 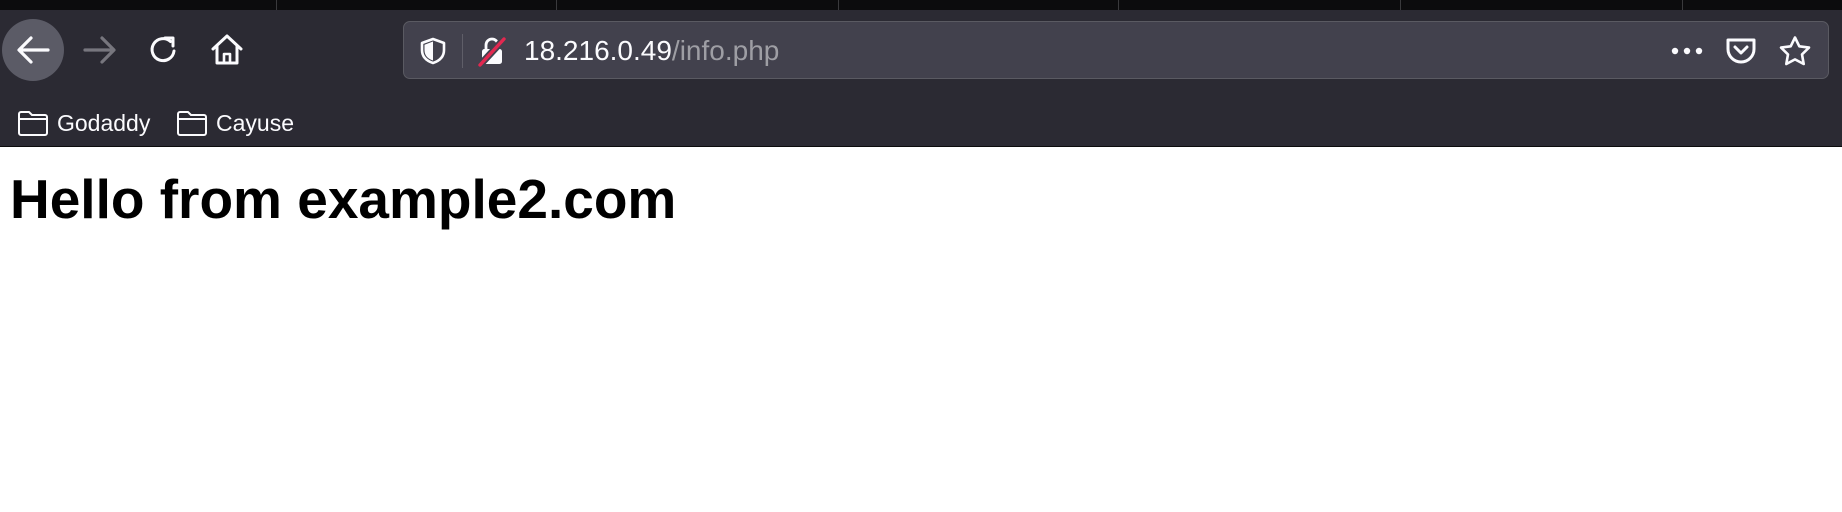 I want to click on url-host: 18.216.0.49, so click(x=598, y=50).